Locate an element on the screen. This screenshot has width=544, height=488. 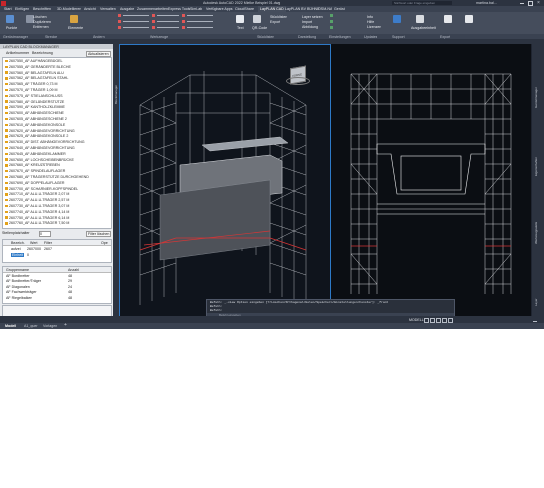
tab-osm: OSM-NA is located at coordinates (325, 9).